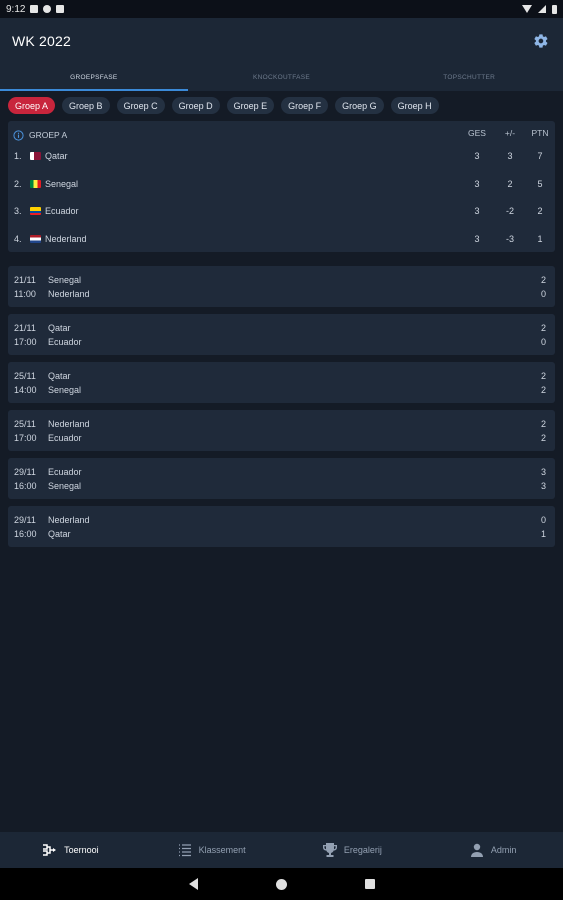 The height and width of the screenshot is (900, 563). Describe the element at coordinates (32, 105) in the screenshot. I see `chip-groep-a: Groep A` at that location.